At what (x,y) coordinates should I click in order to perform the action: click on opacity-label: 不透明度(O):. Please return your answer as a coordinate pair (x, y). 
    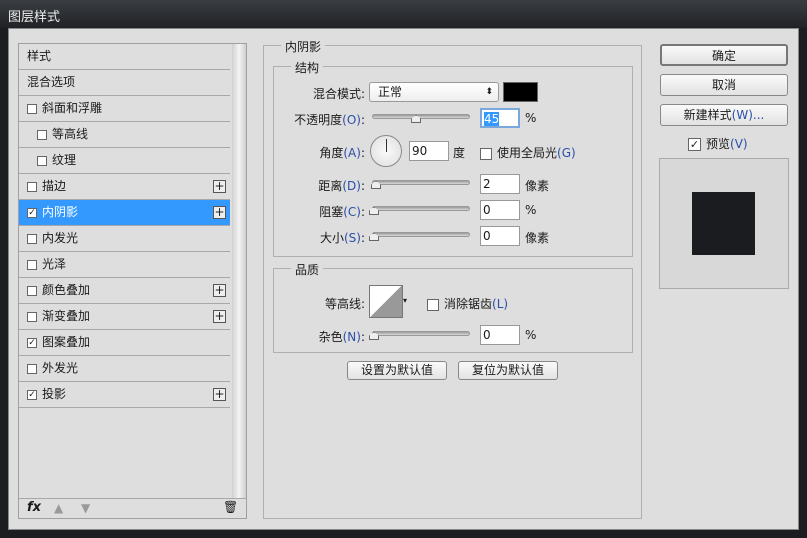
    Looking at the image, I should click on (329, 120).